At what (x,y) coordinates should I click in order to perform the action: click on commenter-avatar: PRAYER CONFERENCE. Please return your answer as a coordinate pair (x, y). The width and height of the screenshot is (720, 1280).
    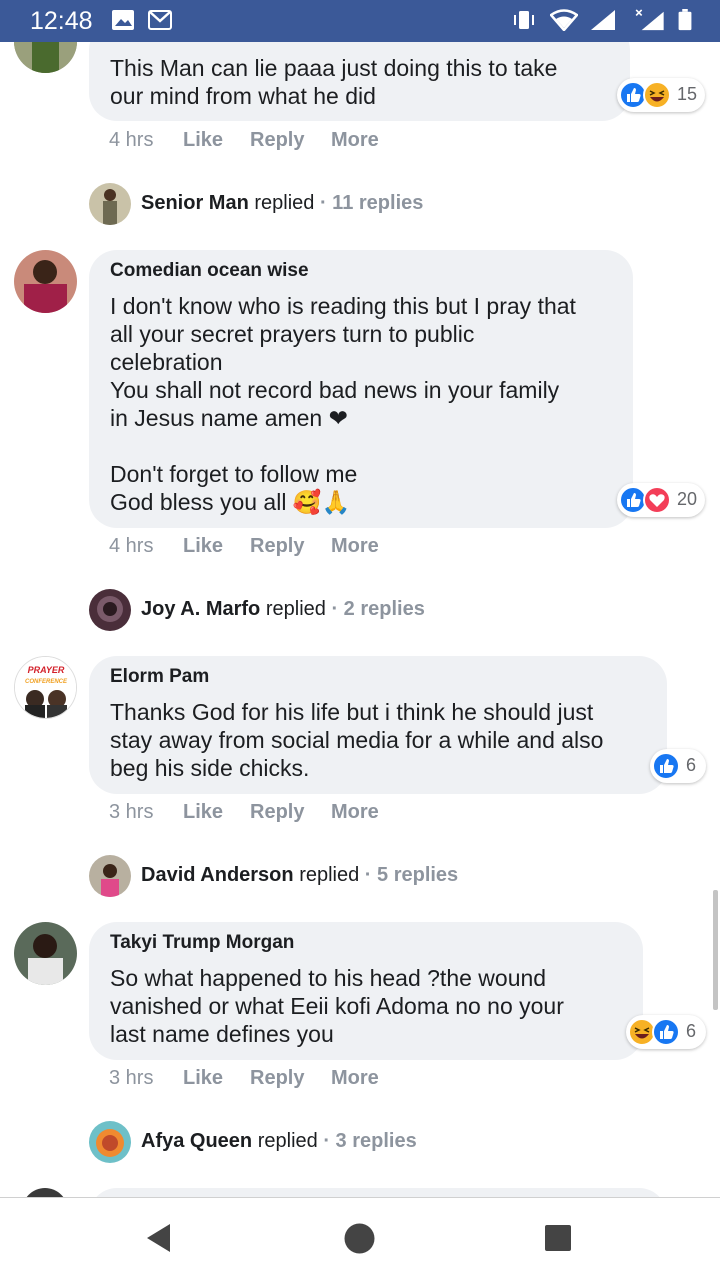
    Looking at the image, I should click on (45, 687).